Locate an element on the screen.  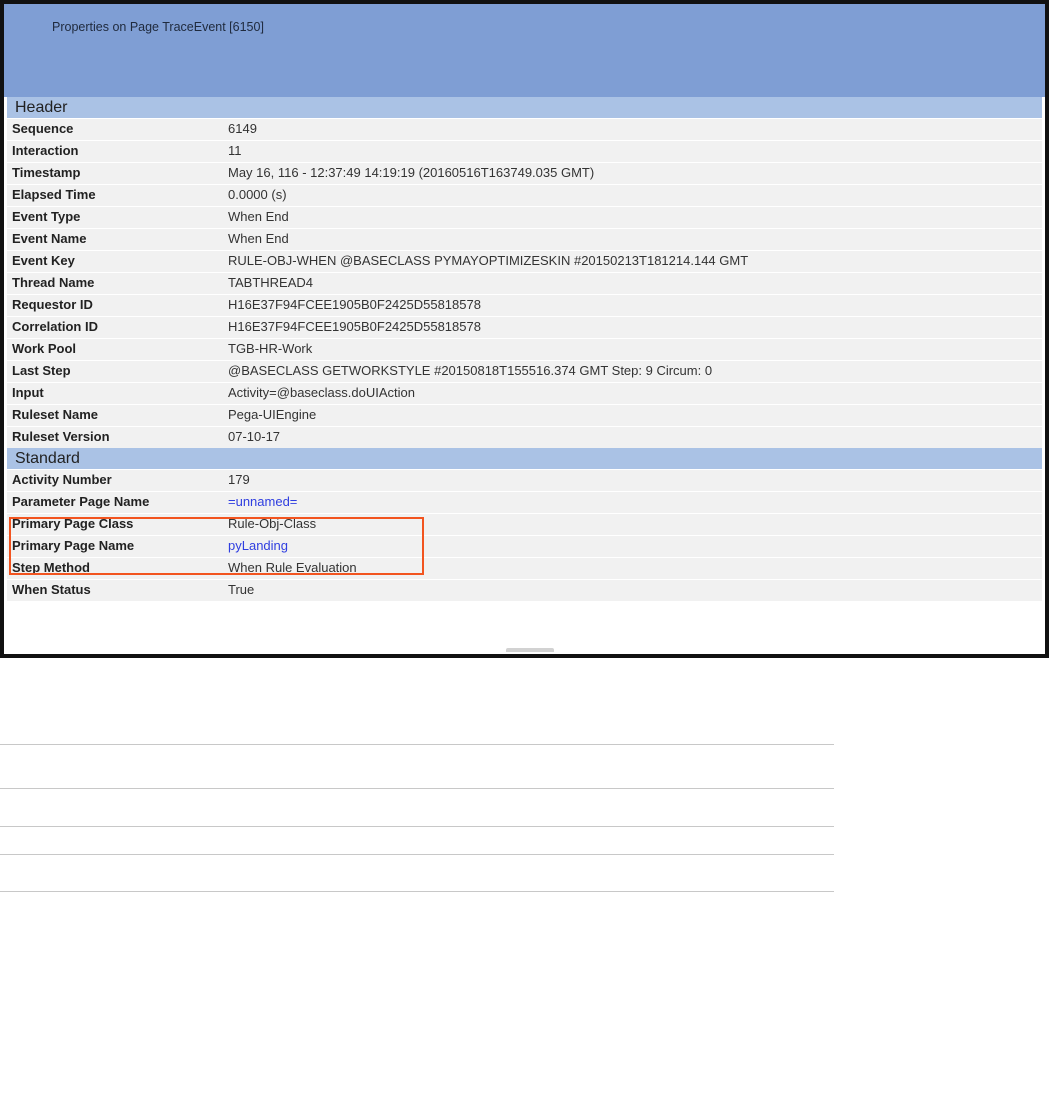
property-row-event-type: Event Type When End is located at coordinates (524, 217).